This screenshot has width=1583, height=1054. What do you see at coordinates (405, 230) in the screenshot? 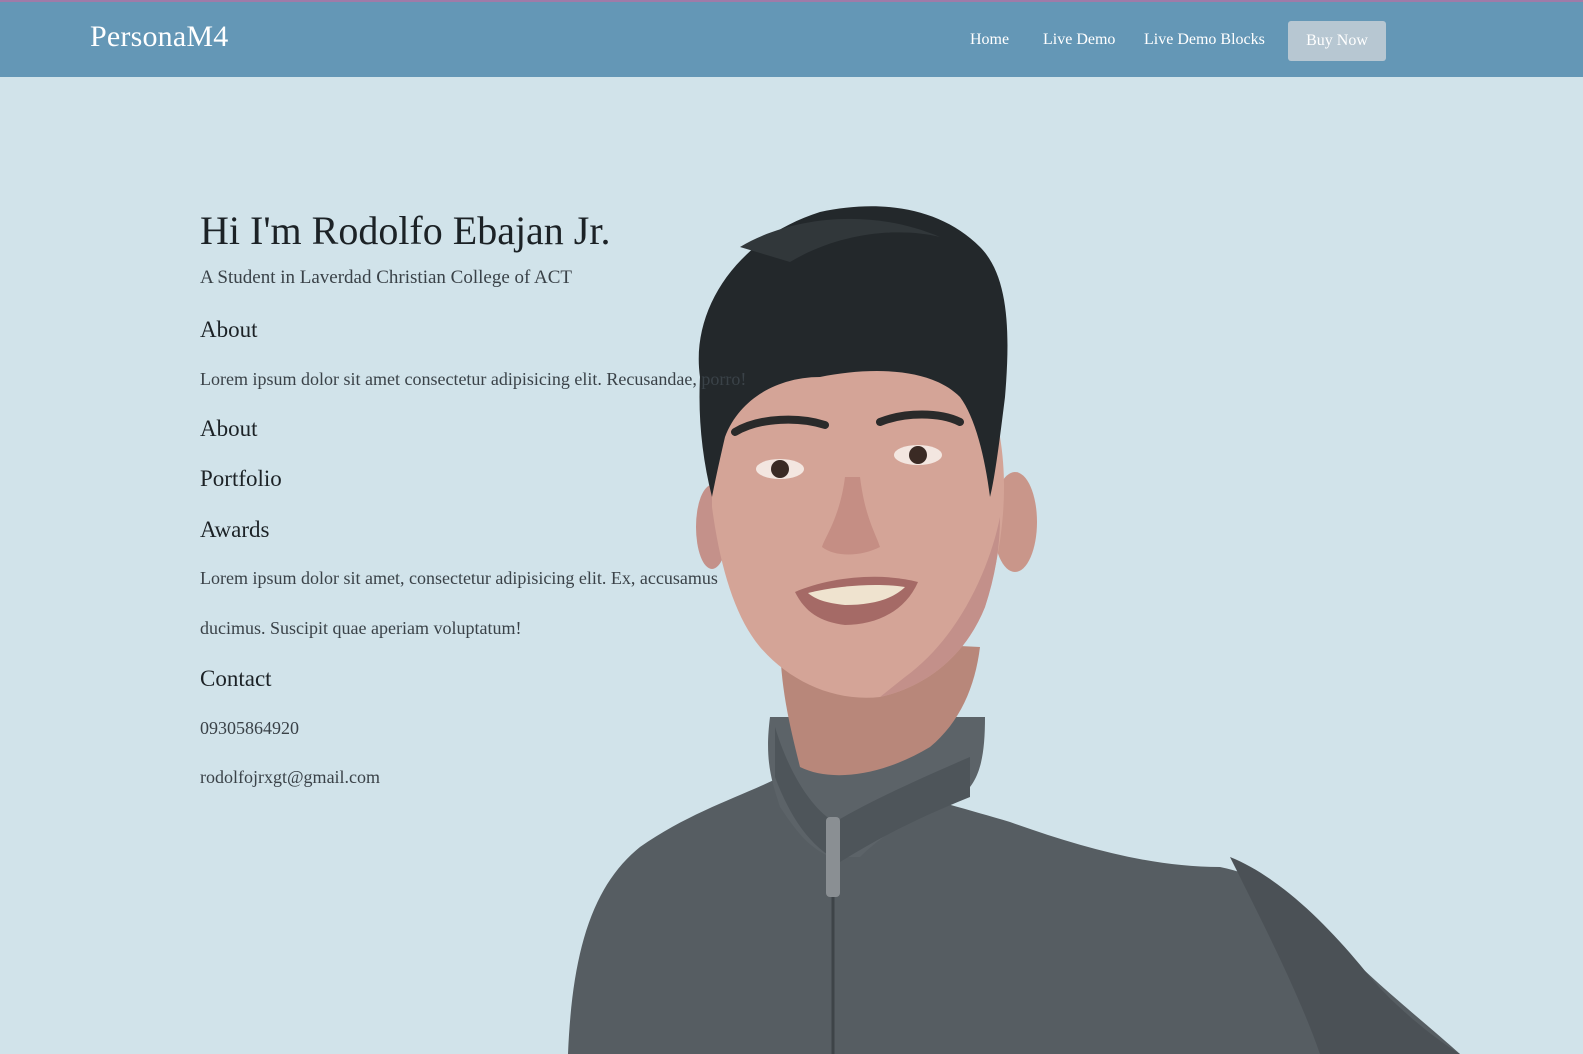
I see `hero-title: Hi I'm Rodolfo Ebajan Jr.` at bounding box center [405, 230].